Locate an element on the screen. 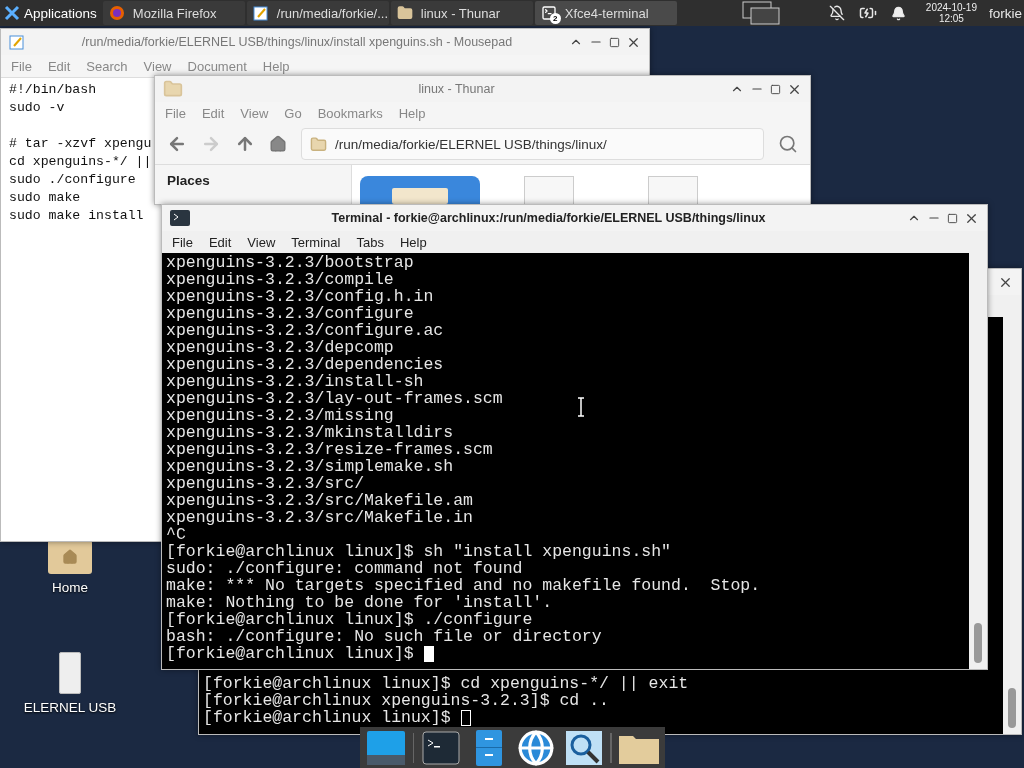  menu-item: View is located at coordinates (261, 242).